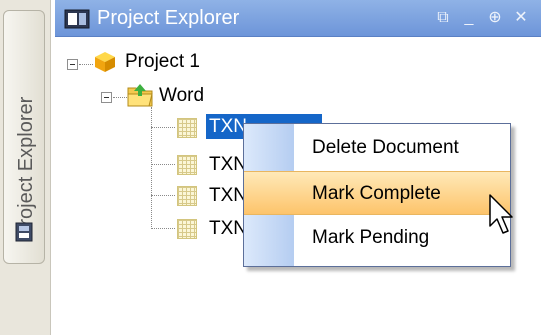 This screenshot has height=335, width=543. Describe the element at coordinates (140, 95) in the screenshot. I see `folder-icon` at that location.